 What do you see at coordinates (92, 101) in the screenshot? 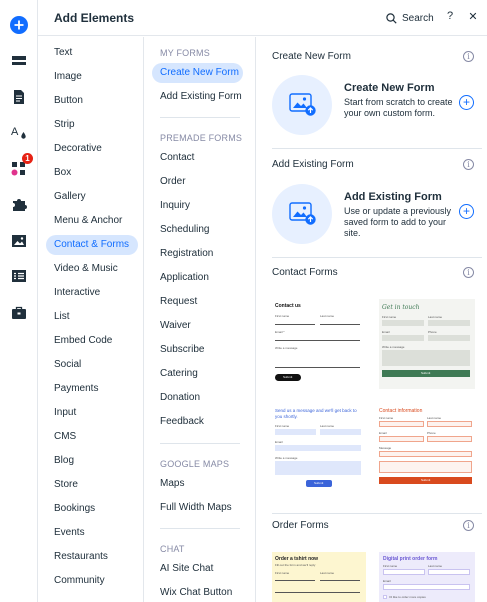
I see `category-button: Button` at bounding box center [92, 101].